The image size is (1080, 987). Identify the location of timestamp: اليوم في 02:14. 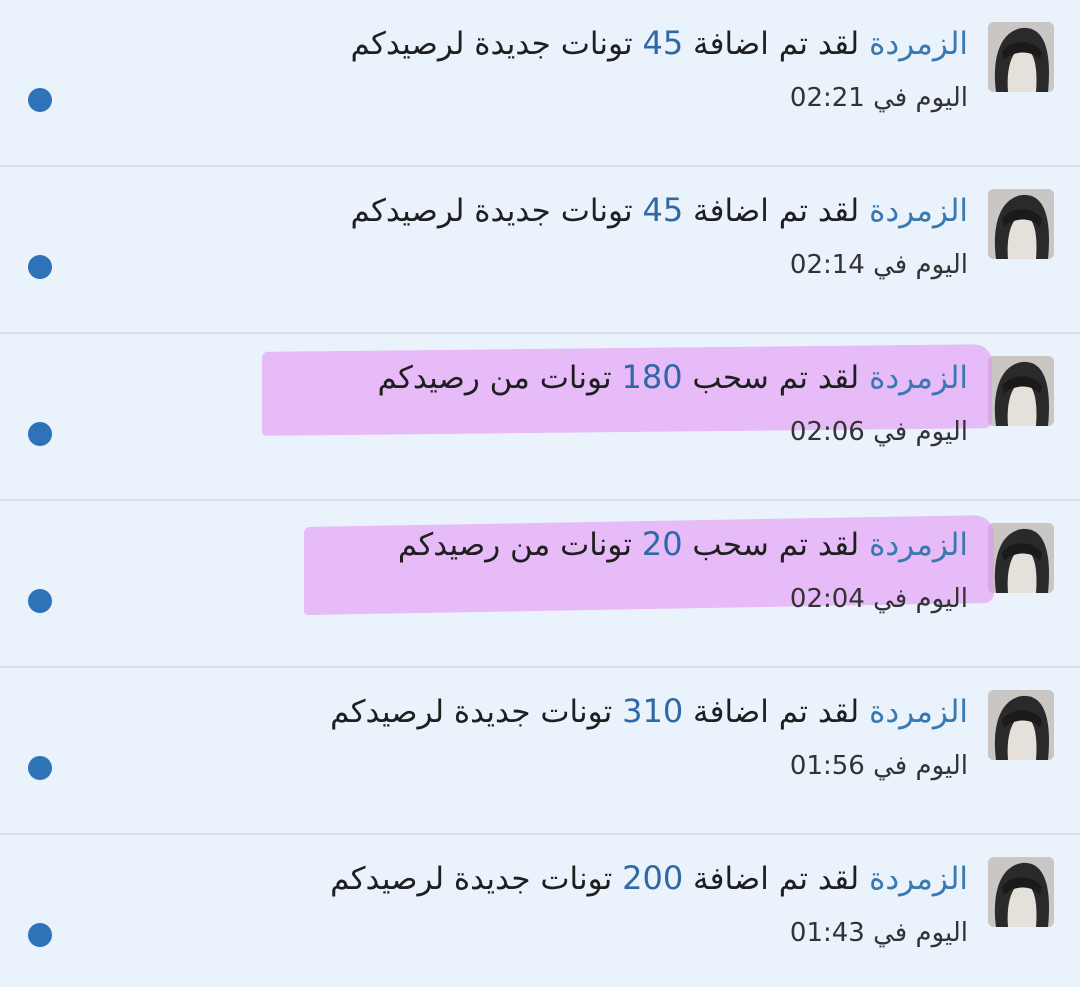
(878, 265).